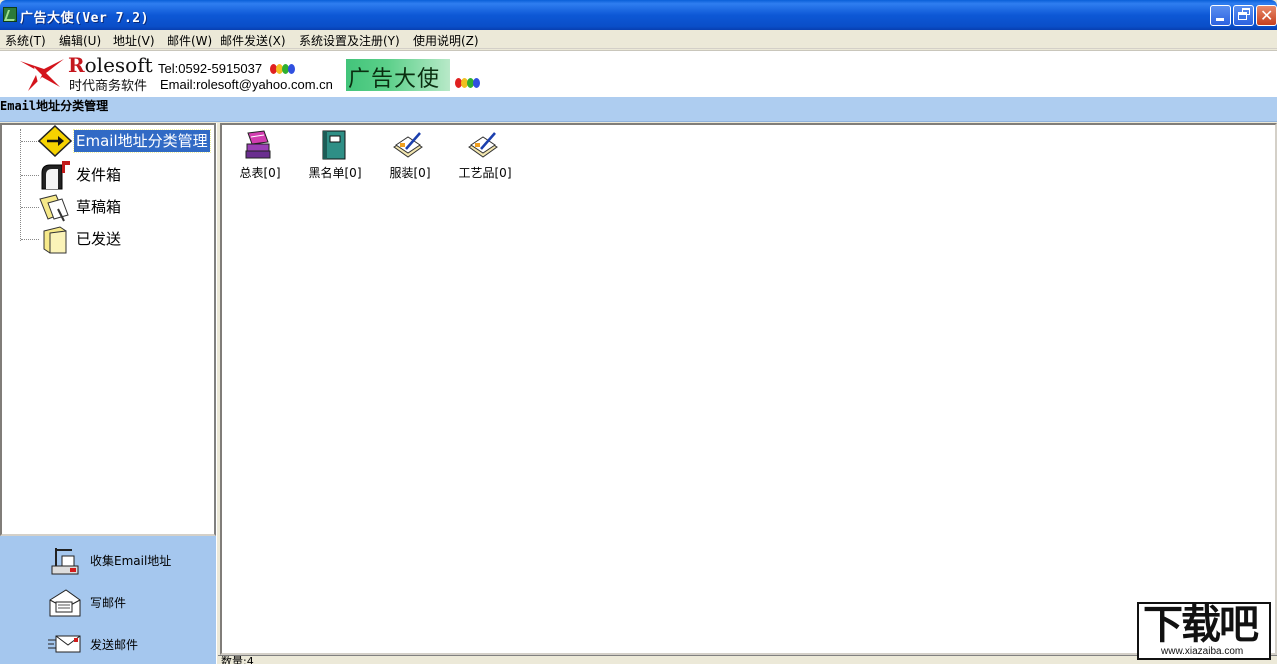  I want to click on tree-item-outbox: 发件箱, so click(107, 175).